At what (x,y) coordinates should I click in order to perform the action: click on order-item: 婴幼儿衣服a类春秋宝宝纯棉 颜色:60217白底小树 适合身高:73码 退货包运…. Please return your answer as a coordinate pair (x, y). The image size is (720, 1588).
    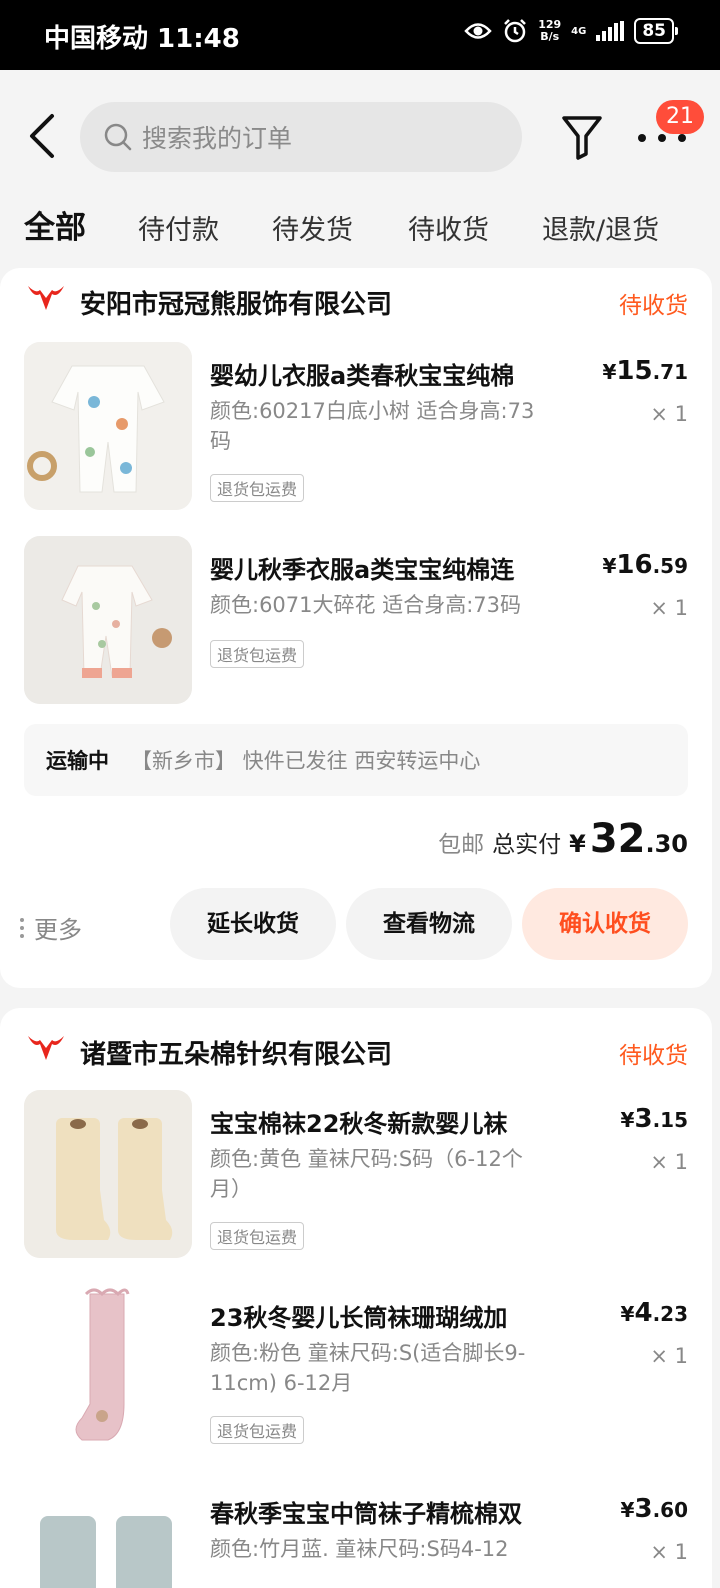
    Looking at the image, I should click on (356, 432).